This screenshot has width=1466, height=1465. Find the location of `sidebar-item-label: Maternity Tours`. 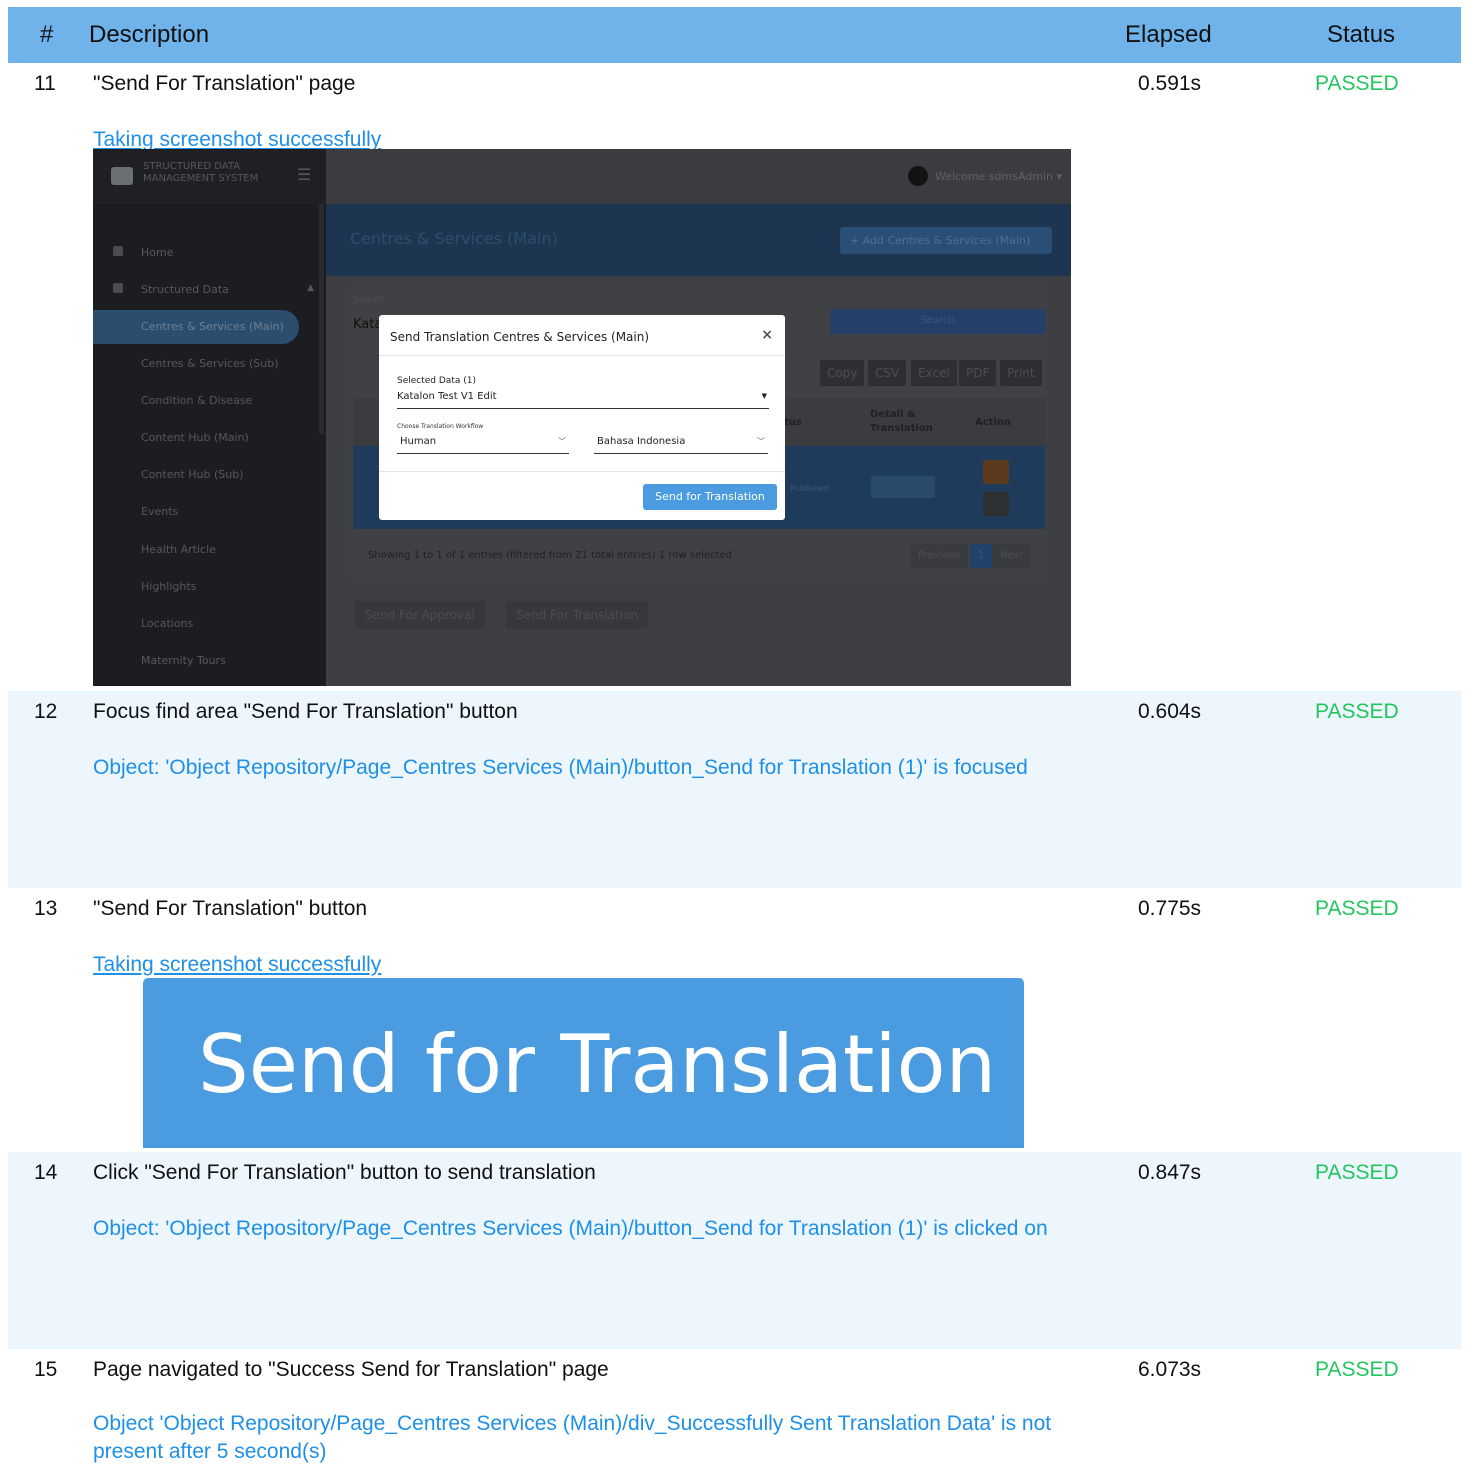

sidebar-item-label: Maternity Tours is located at coordinates (183, 660).